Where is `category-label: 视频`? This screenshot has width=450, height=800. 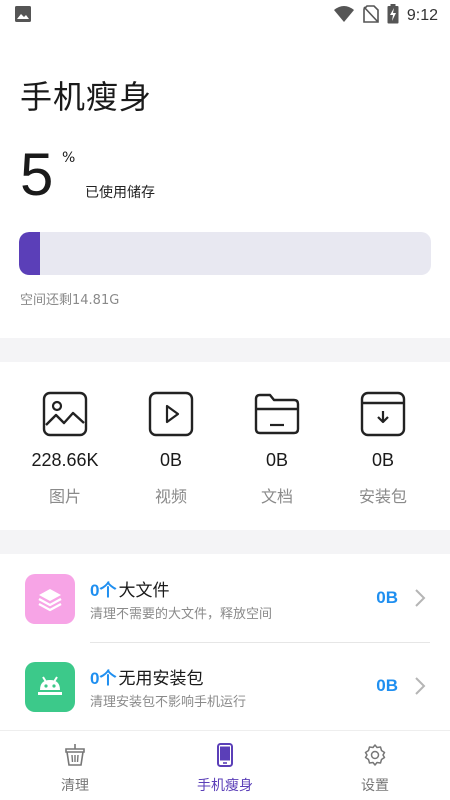 category-label: 视频 is located at coordinates (170, 496).